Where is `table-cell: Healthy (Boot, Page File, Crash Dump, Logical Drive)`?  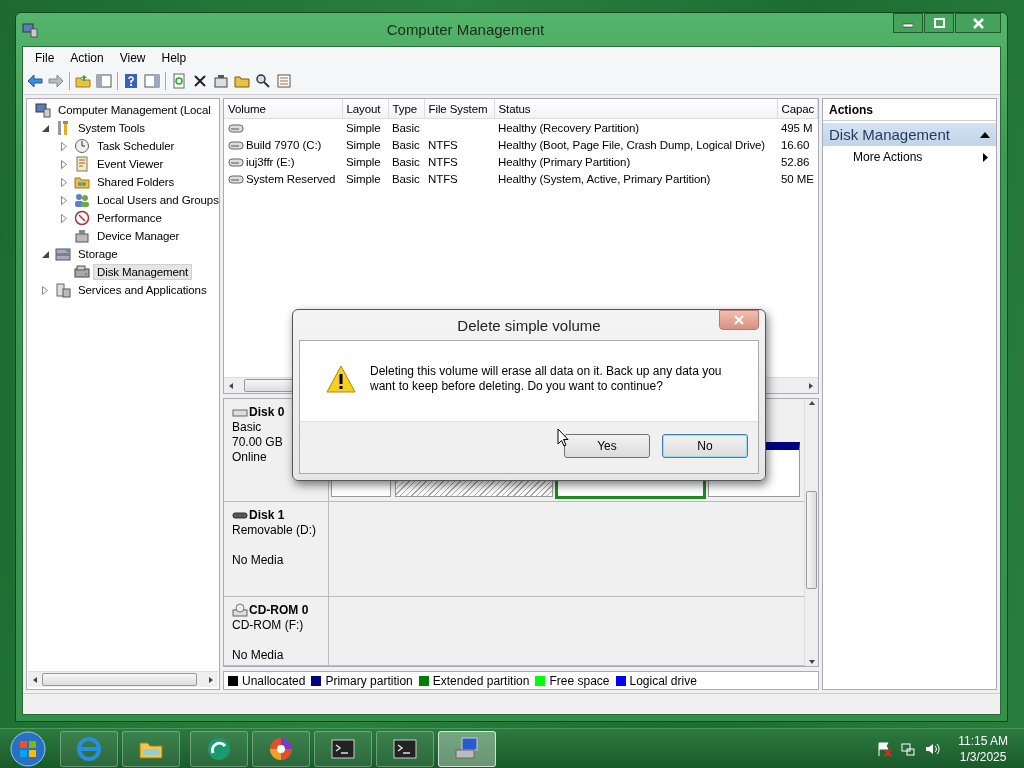
table-cell: Healthy (Boot, Page File, Crash Dump, Logical Drive) is located at coordinates (632, 144).